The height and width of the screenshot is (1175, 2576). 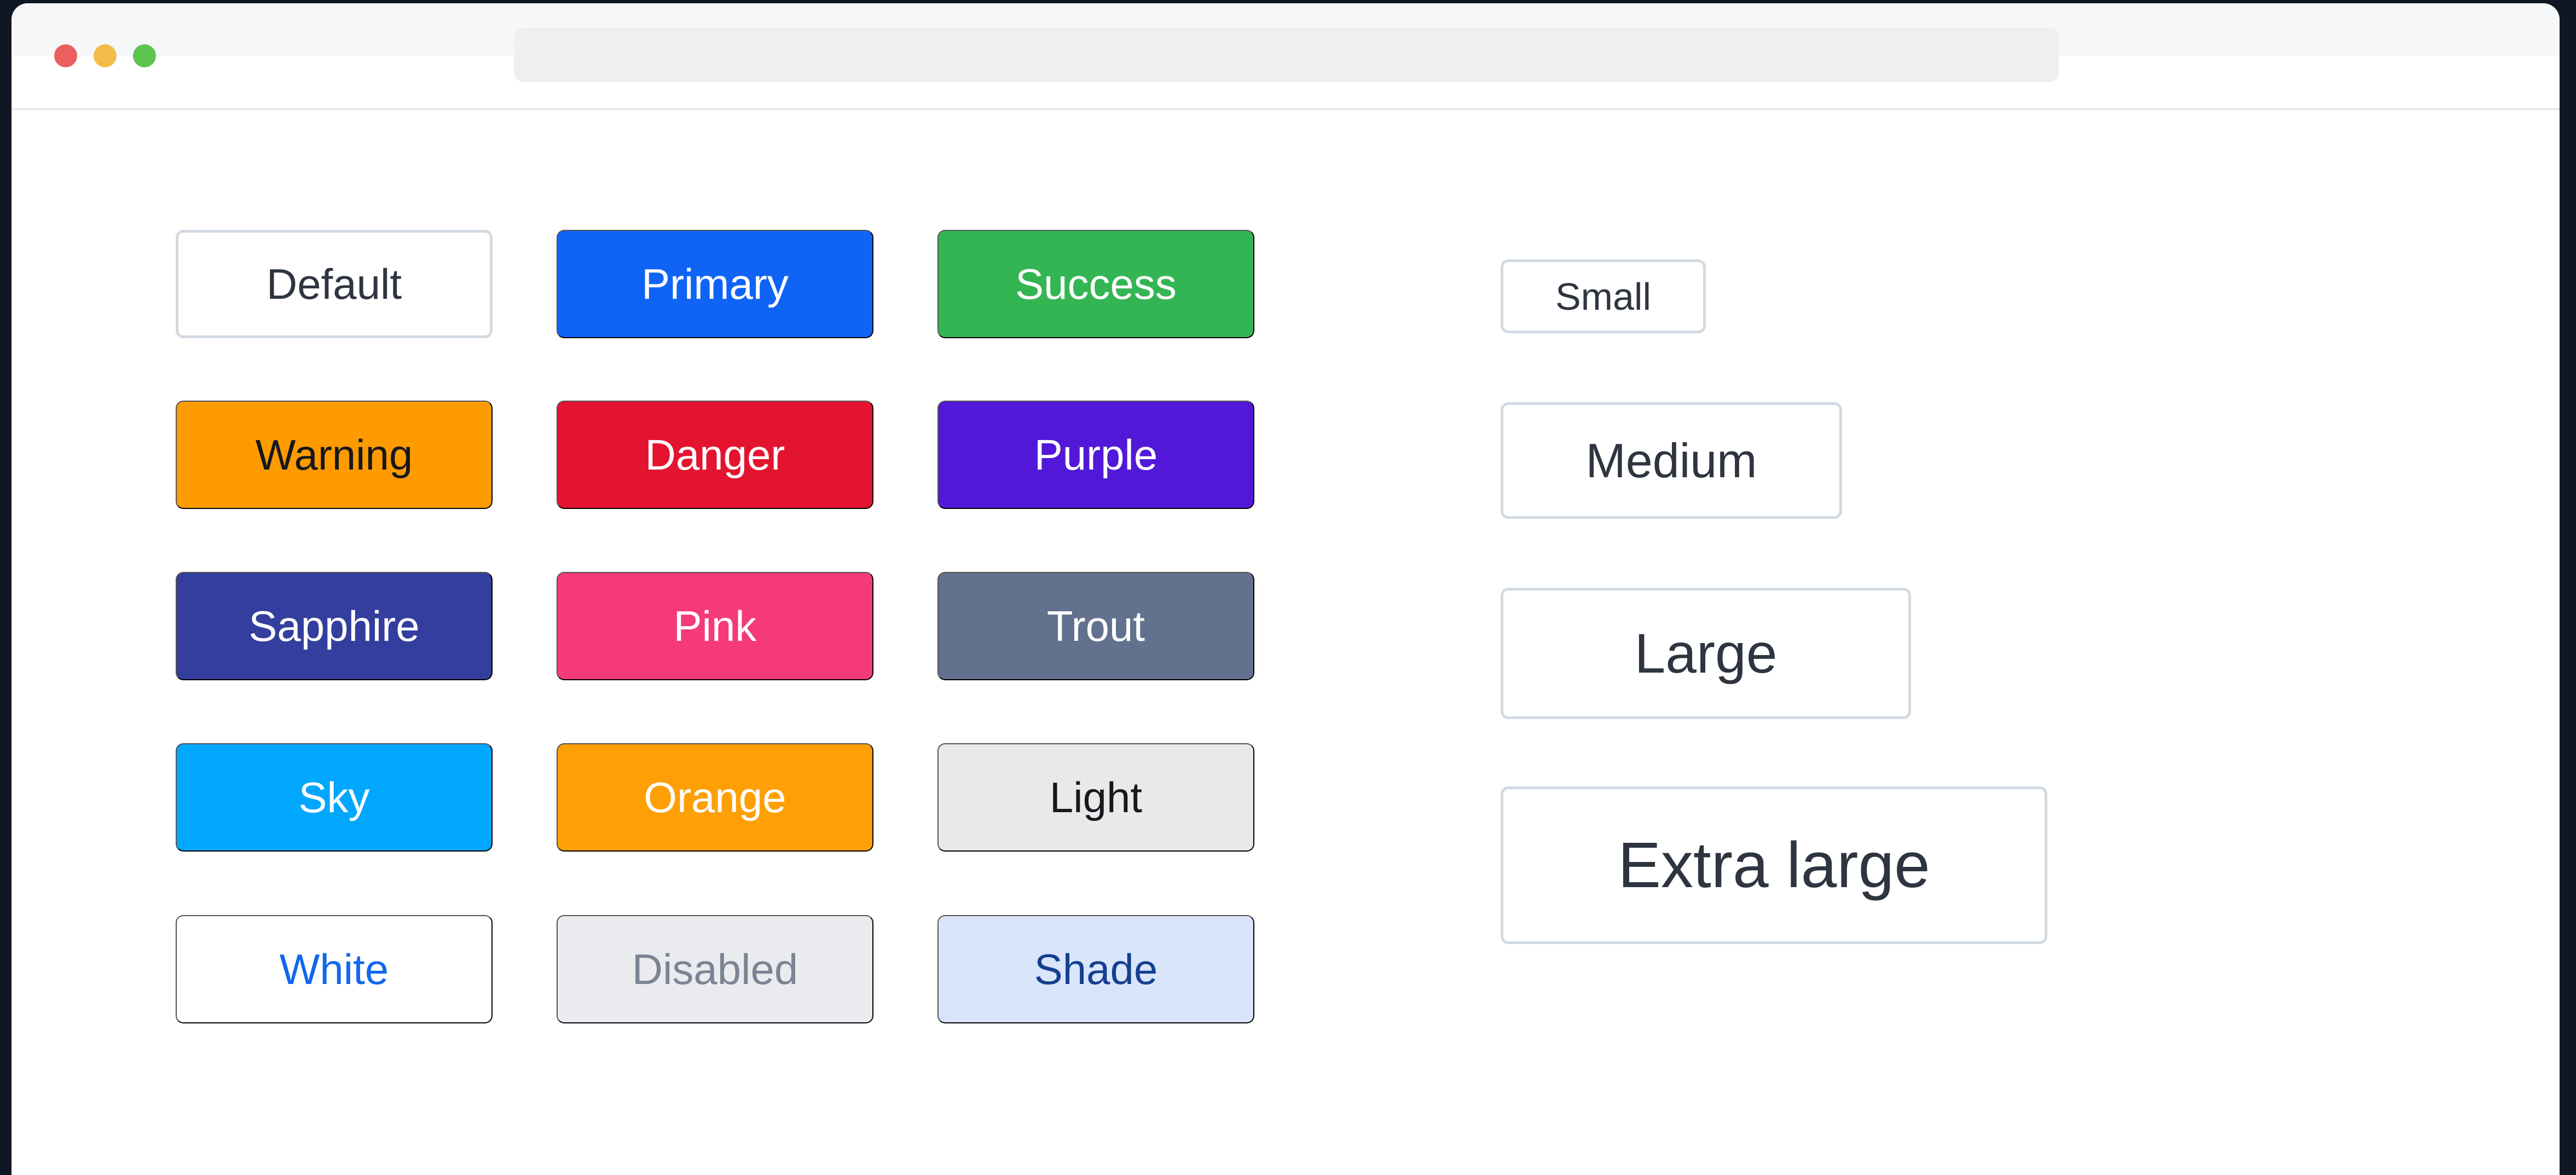 I want to click on default-button: Default, so click(x=334, y=284).